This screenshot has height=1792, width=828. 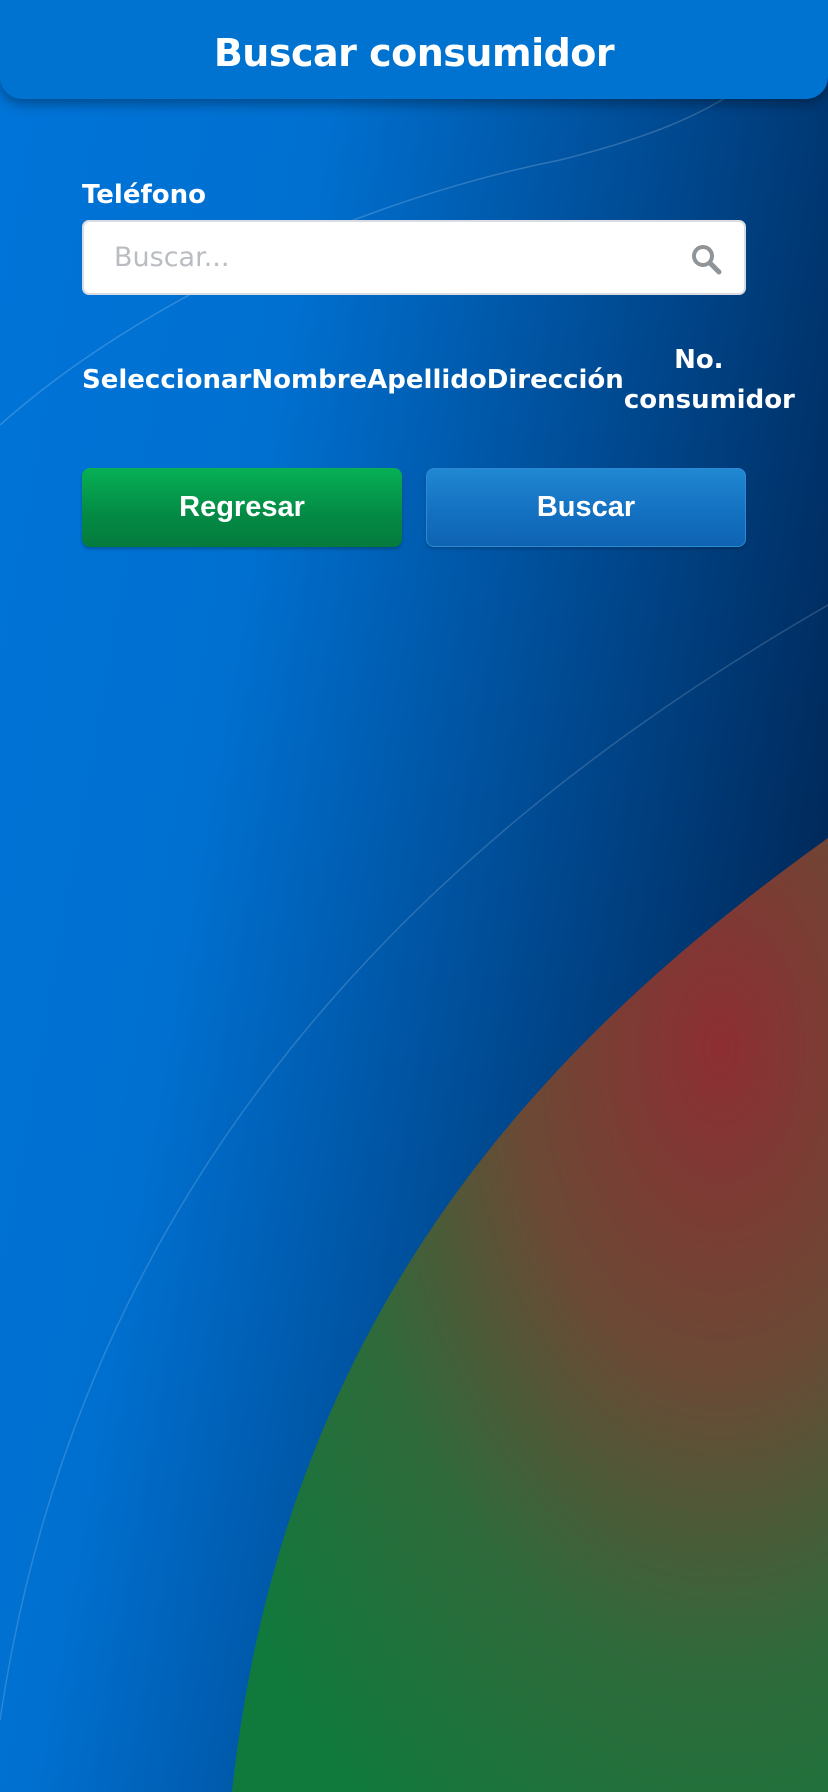 I want to click on page-title: Buscar consumidor, so click(x=414, y=52).